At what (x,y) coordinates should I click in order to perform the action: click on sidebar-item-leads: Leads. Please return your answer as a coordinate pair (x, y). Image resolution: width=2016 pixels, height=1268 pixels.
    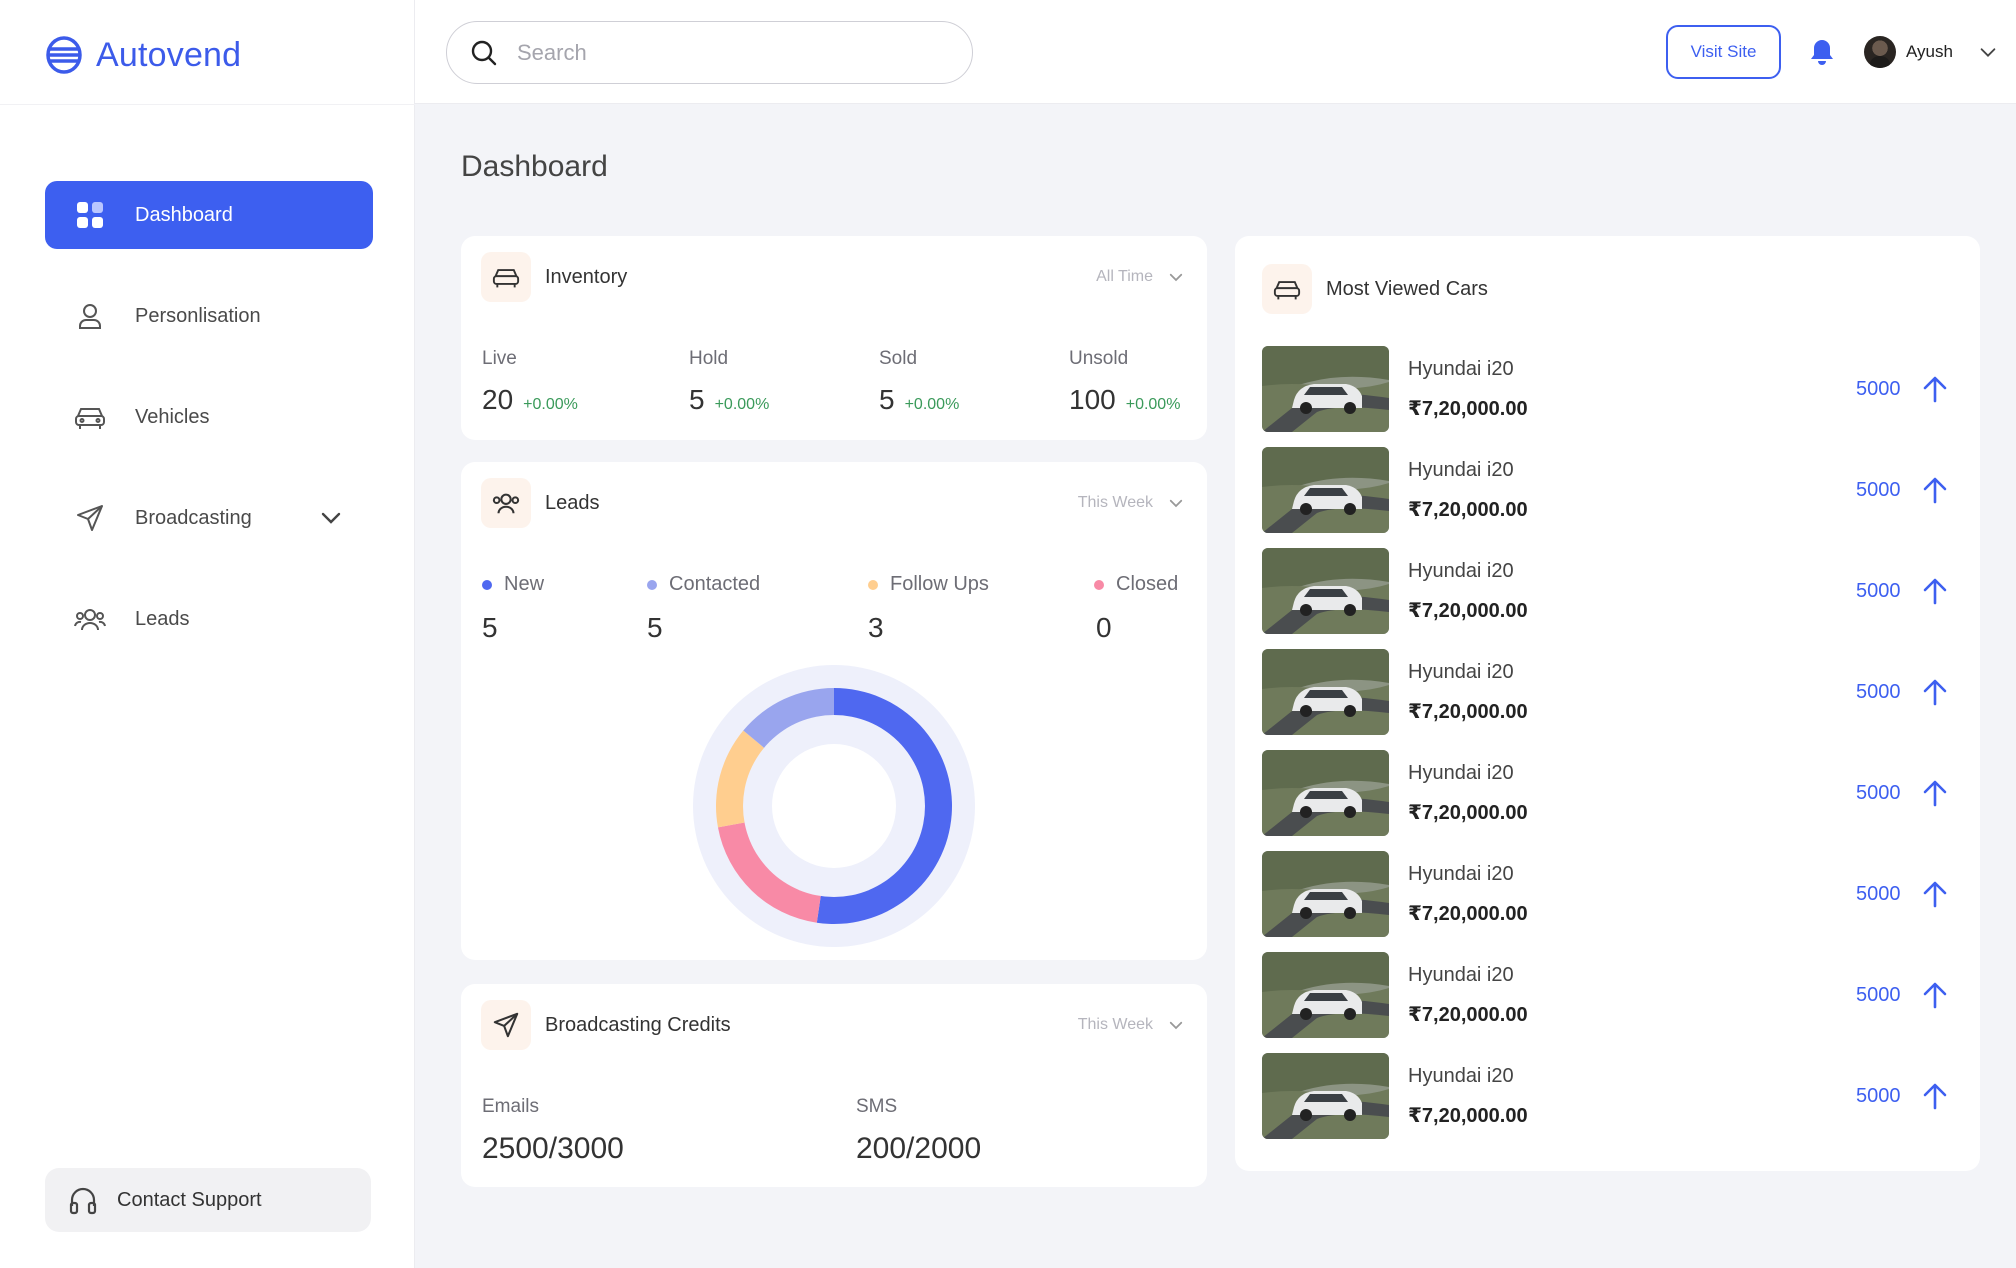
    Looking at the image, I should click on (209, 619).